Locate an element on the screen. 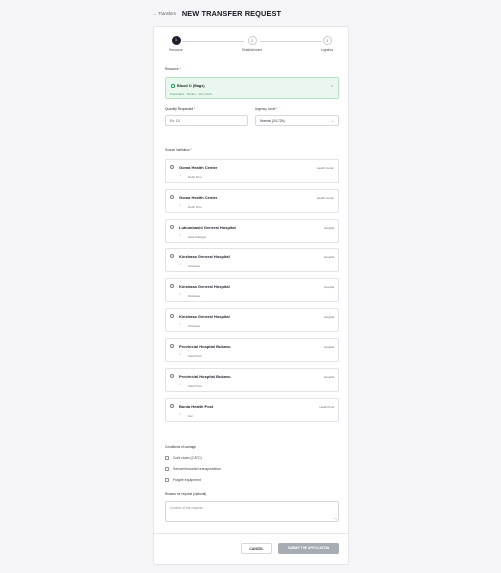 The width and height of the screenshot is (501, 573). quantity-label-text: Quantity Requested is located at coordinates (179, 109).